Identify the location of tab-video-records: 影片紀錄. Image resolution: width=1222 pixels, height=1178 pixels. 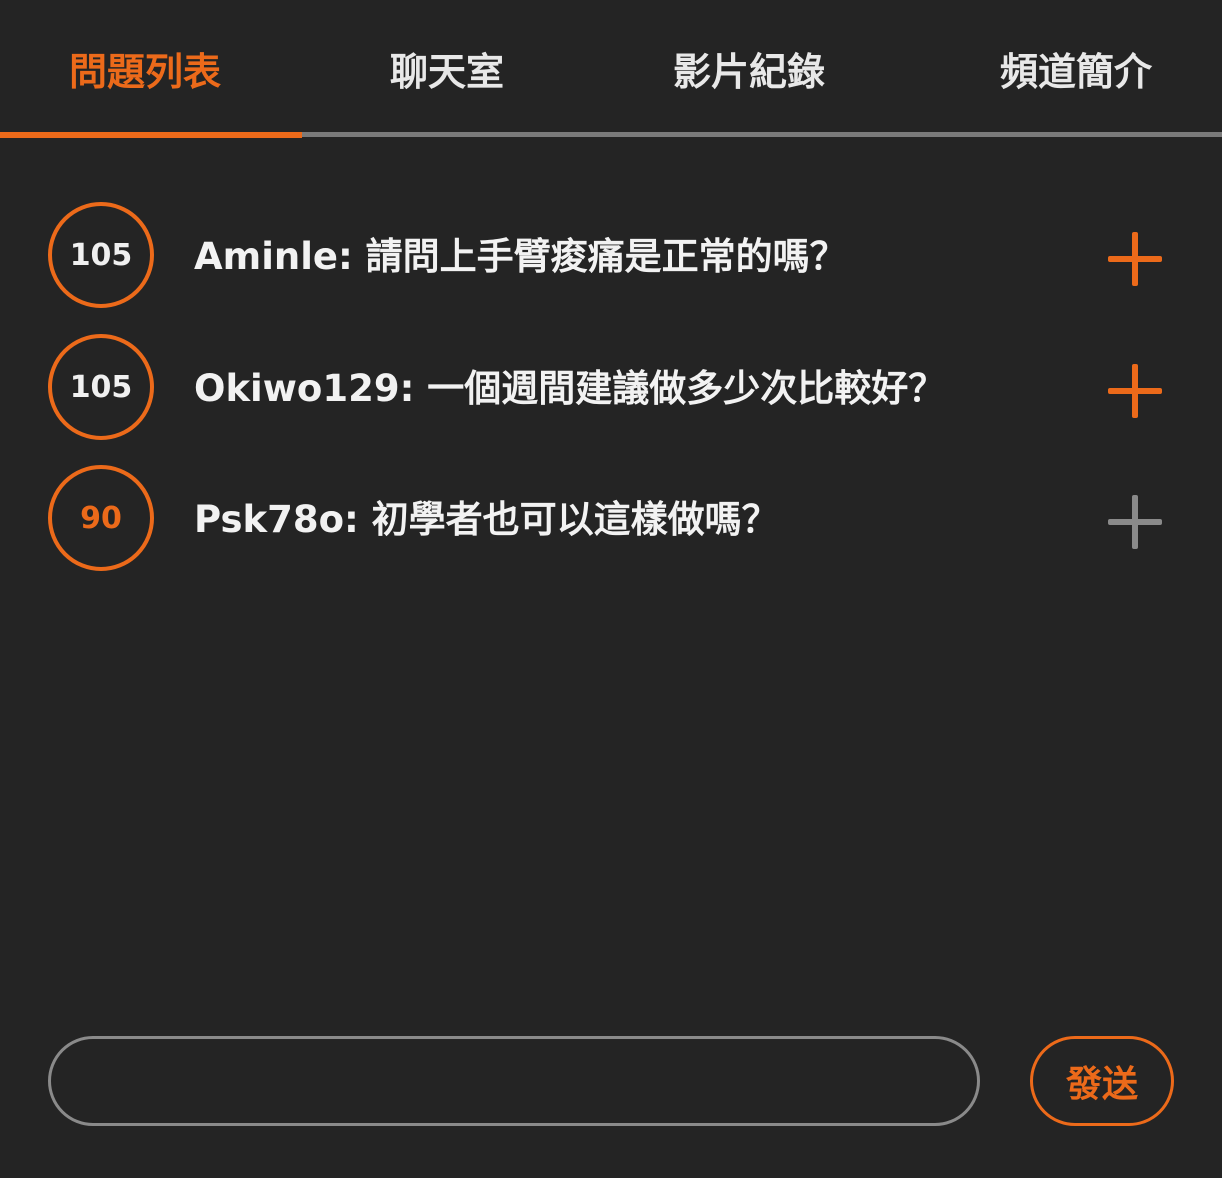
(749, 68).